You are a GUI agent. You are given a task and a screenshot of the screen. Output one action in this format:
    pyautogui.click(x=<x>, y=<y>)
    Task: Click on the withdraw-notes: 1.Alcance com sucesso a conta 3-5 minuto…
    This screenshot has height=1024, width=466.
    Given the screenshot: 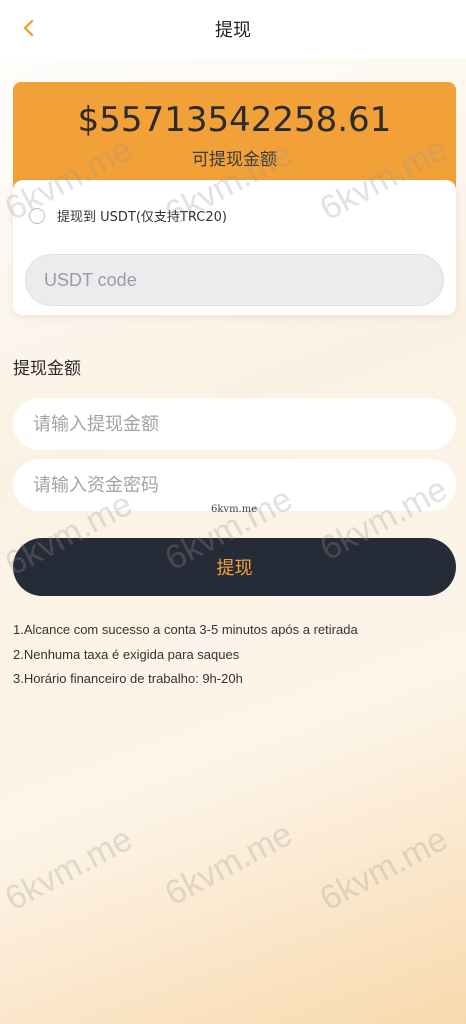 What is the action you would take?
    pyautogui.click(x=185, y=655)
    